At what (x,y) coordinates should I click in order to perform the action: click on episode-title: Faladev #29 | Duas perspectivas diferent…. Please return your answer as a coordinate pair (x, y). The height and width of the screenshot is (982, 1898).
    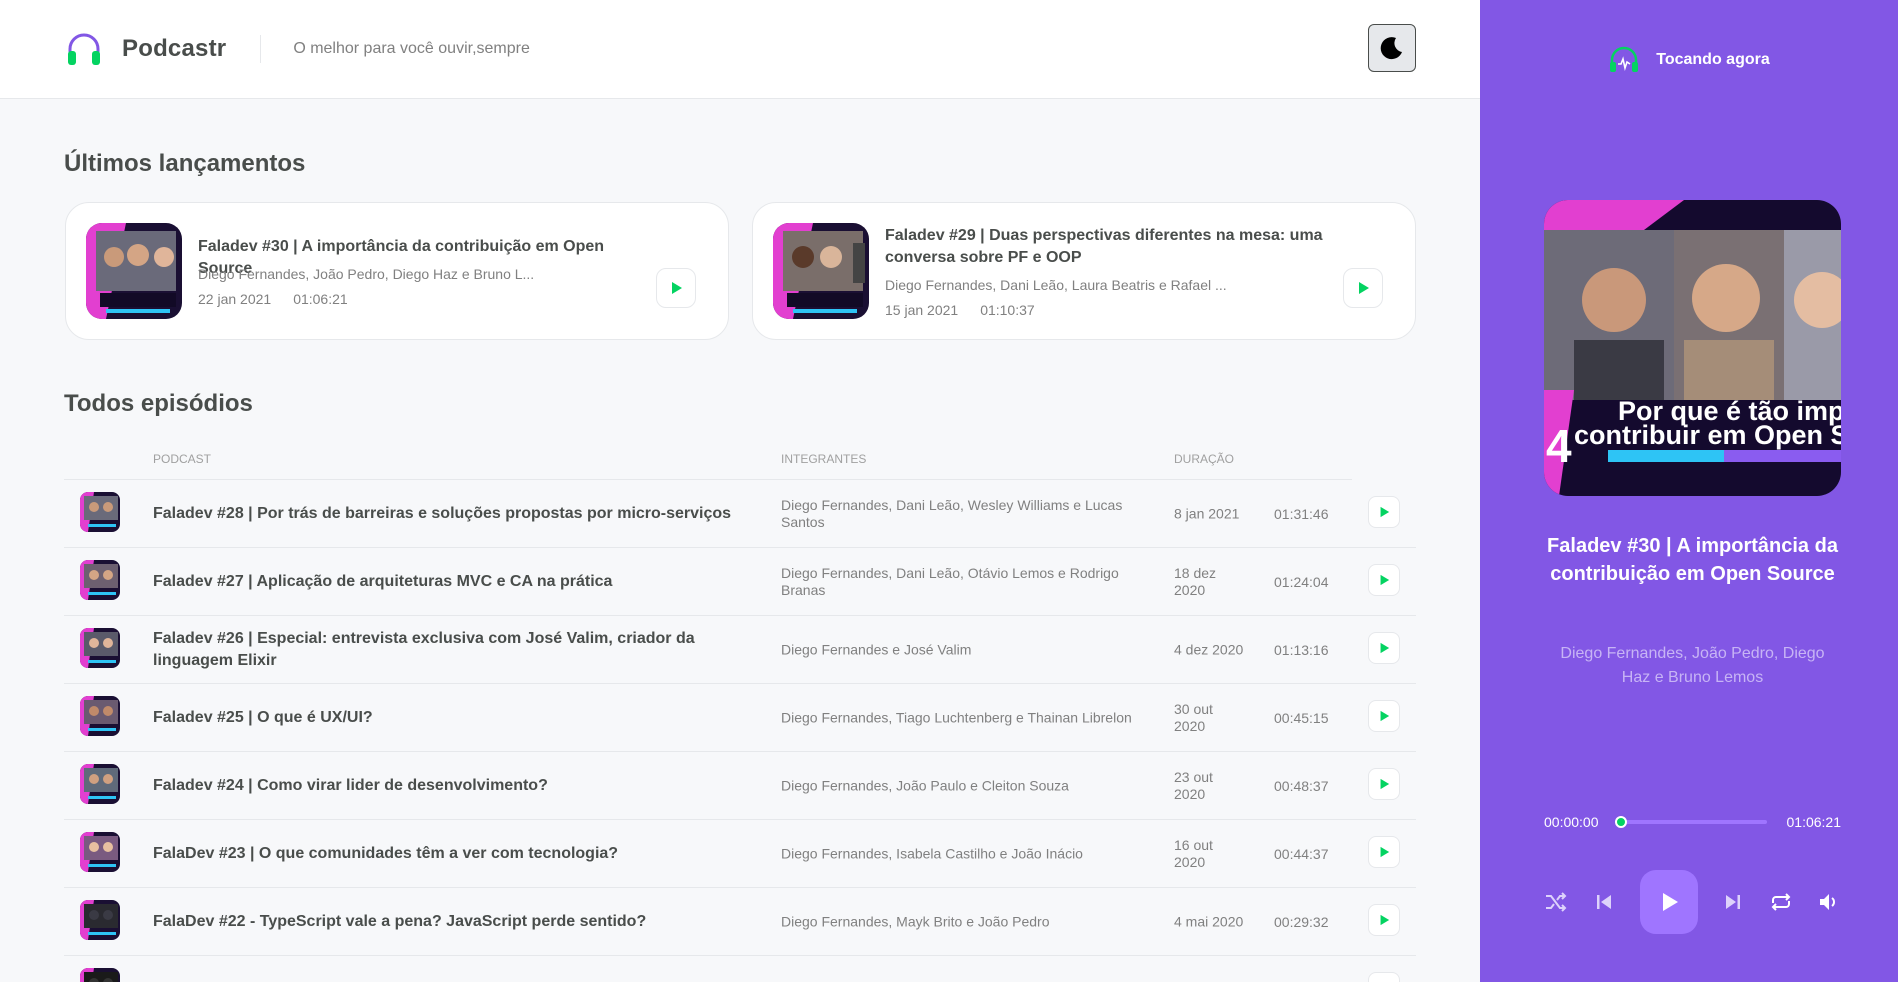
    Looking at the image, I should click on (1115, 247).